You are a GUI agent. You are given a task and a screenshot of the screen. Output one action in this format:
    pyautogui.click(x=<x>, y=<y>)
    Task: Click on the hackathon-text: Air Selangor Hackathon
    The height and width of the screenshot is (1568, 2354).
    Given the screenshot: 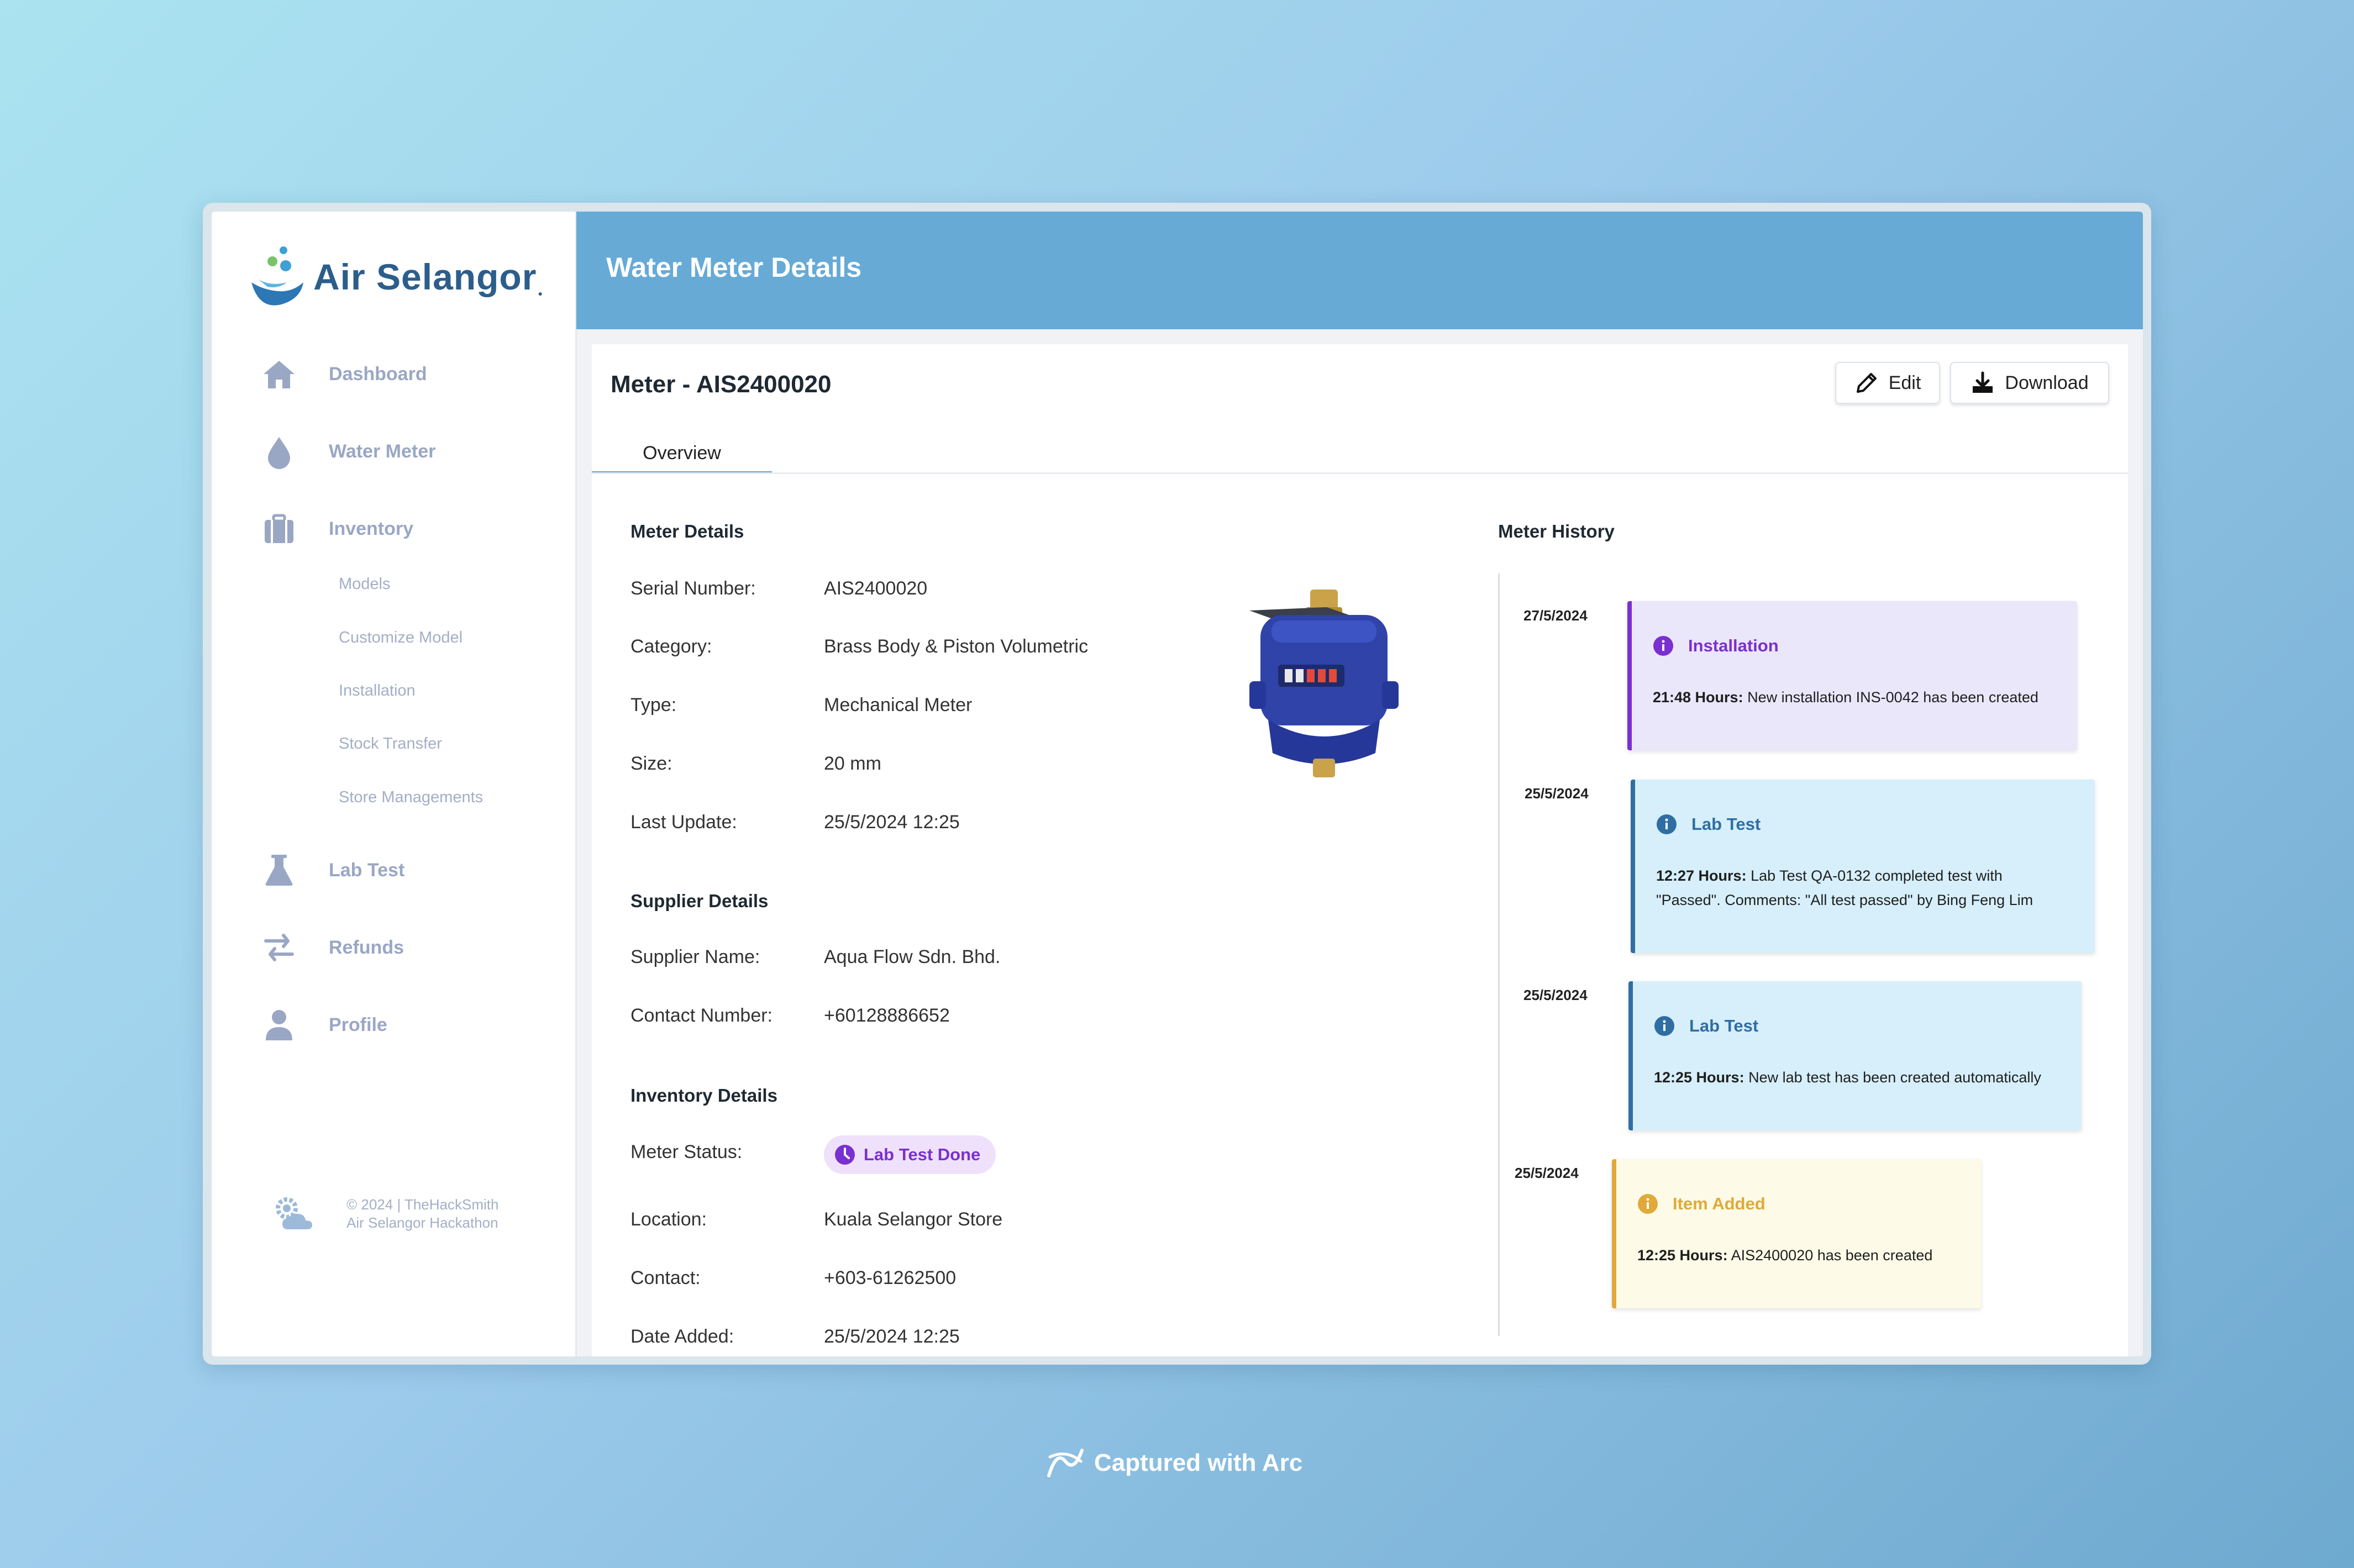 What is the action you would take?
    pyautogui.click(x=422, y=1222)
    